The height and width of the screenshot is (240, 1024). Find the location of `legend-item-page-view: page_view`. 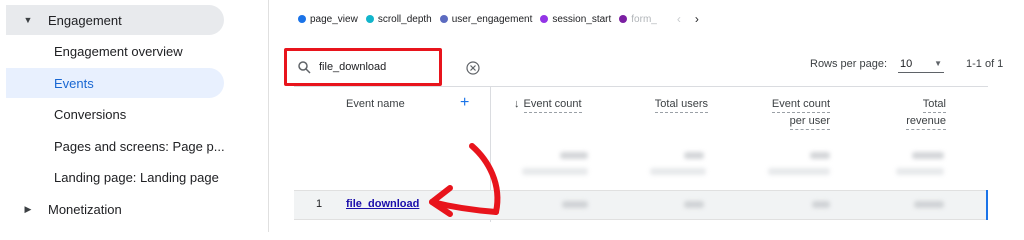

legend-item-page-view: page_view is located at coordinates (328, 19).